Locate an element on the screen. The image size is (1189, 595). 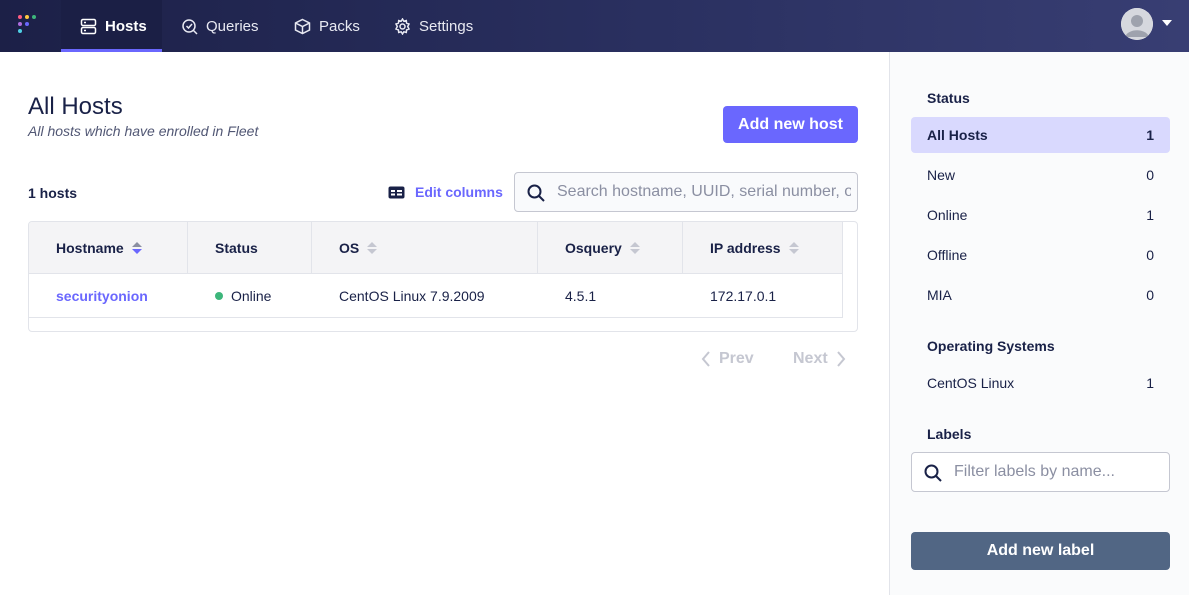
column-header-status: Status is located at coordinates (250, 248).